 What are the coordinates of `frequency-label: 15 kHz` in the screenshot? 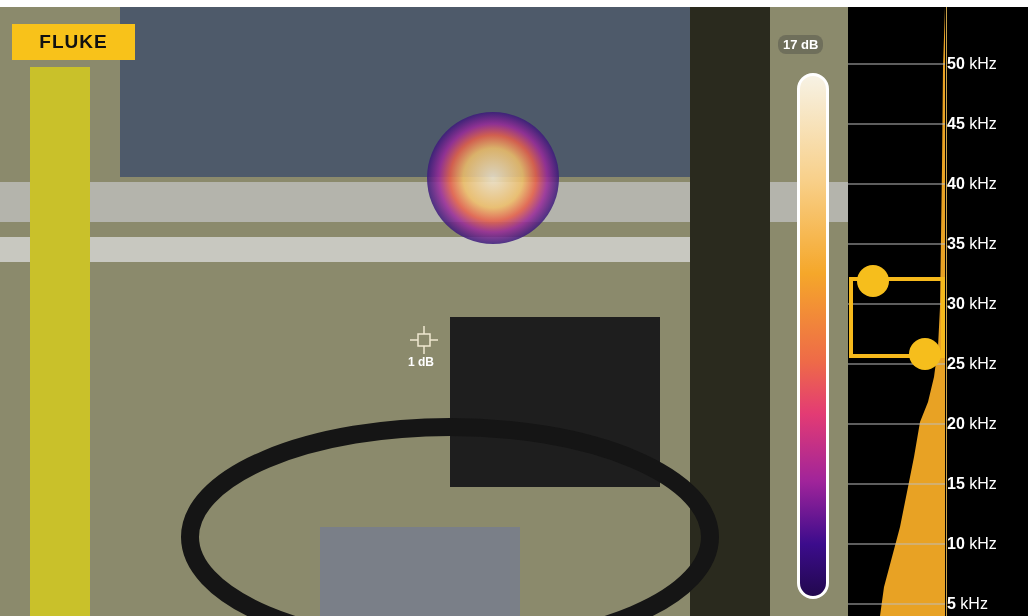 It's located at (972, 484).